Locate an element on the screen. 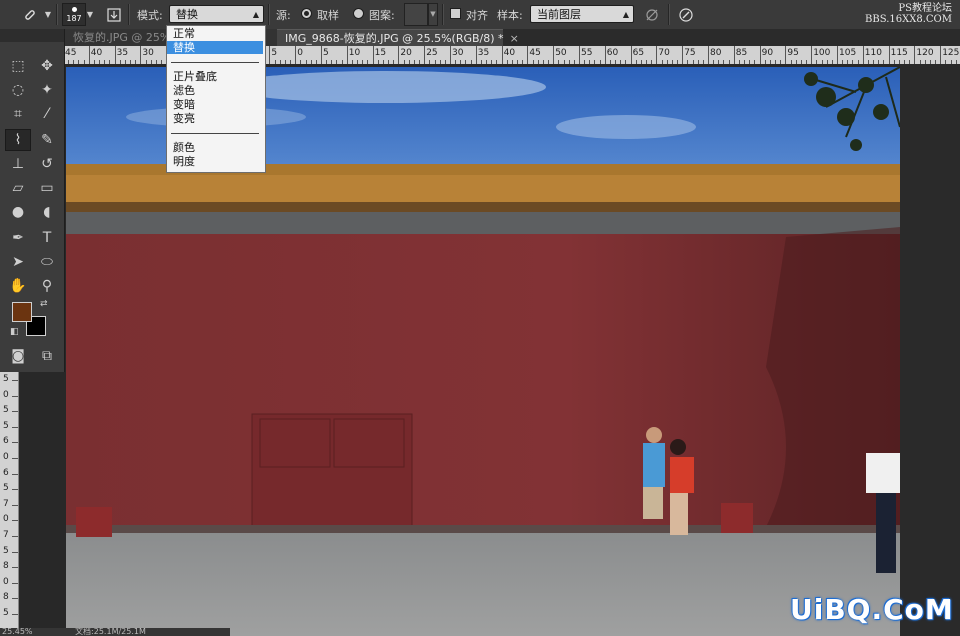 The image size is (960, 636). mode-option: 变暗 is located at coordinates (215, 104).